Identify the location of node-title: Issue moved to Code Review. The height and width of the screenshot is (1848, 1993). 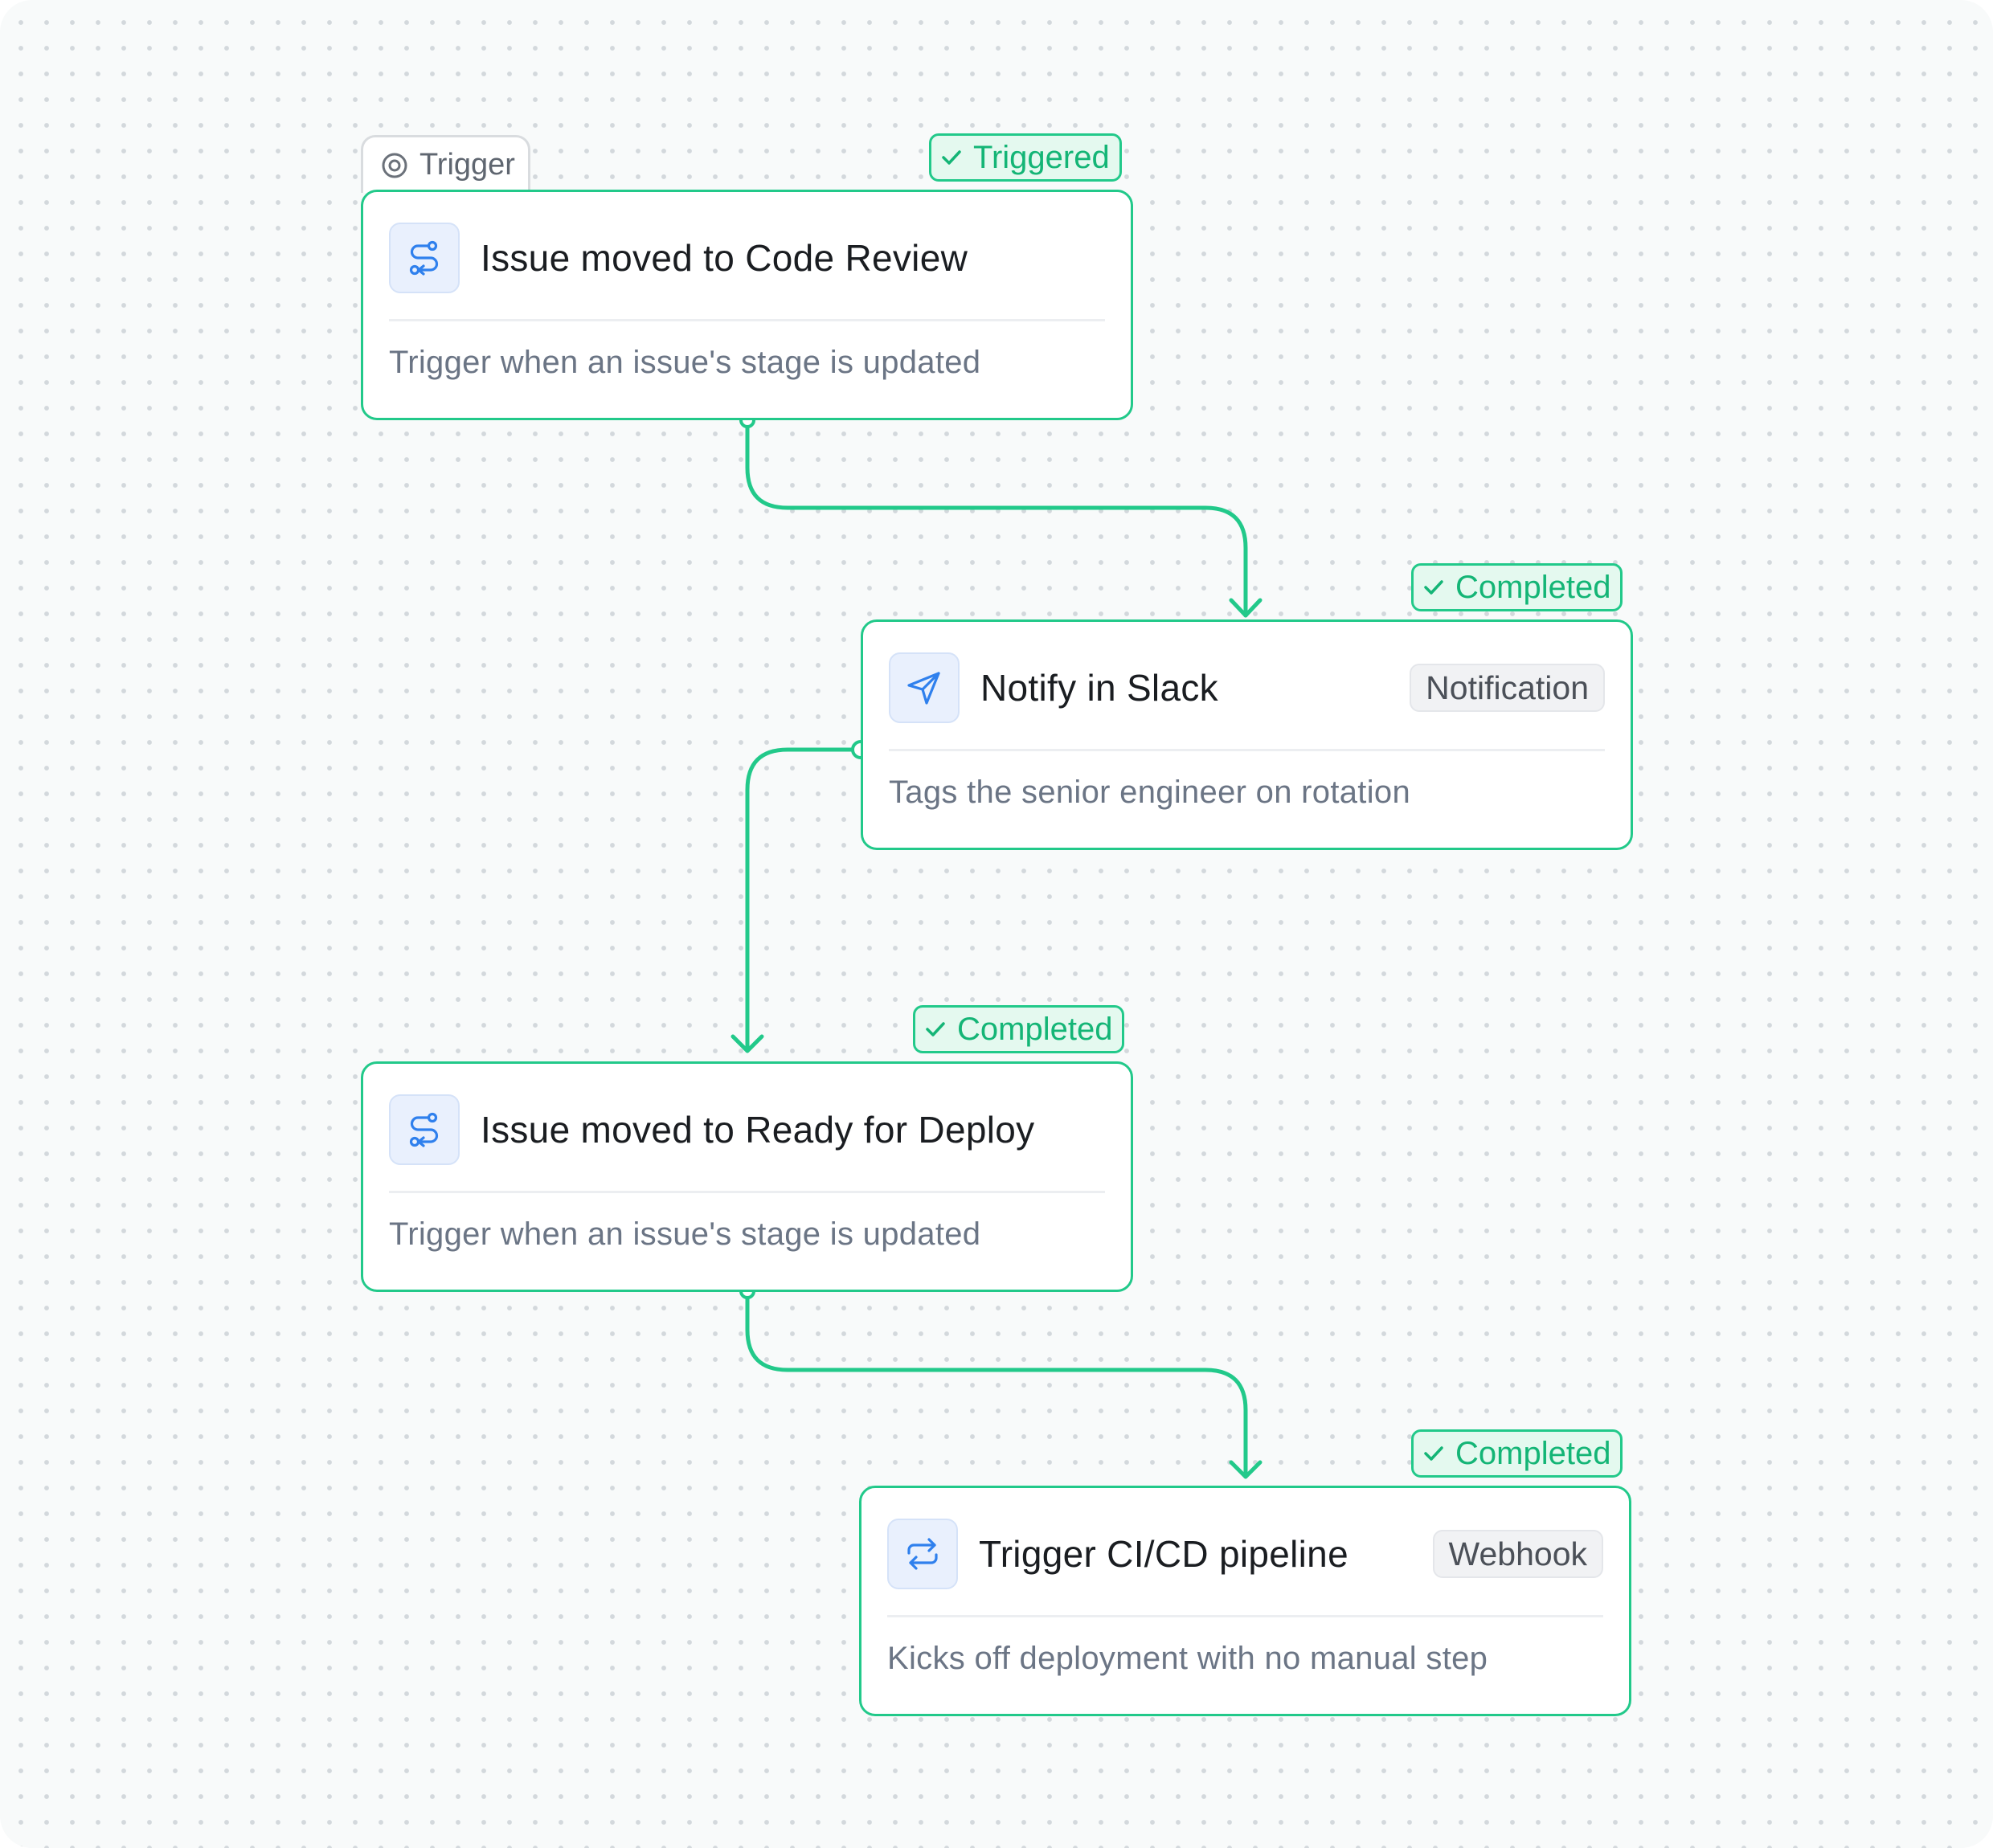
(724, 258).